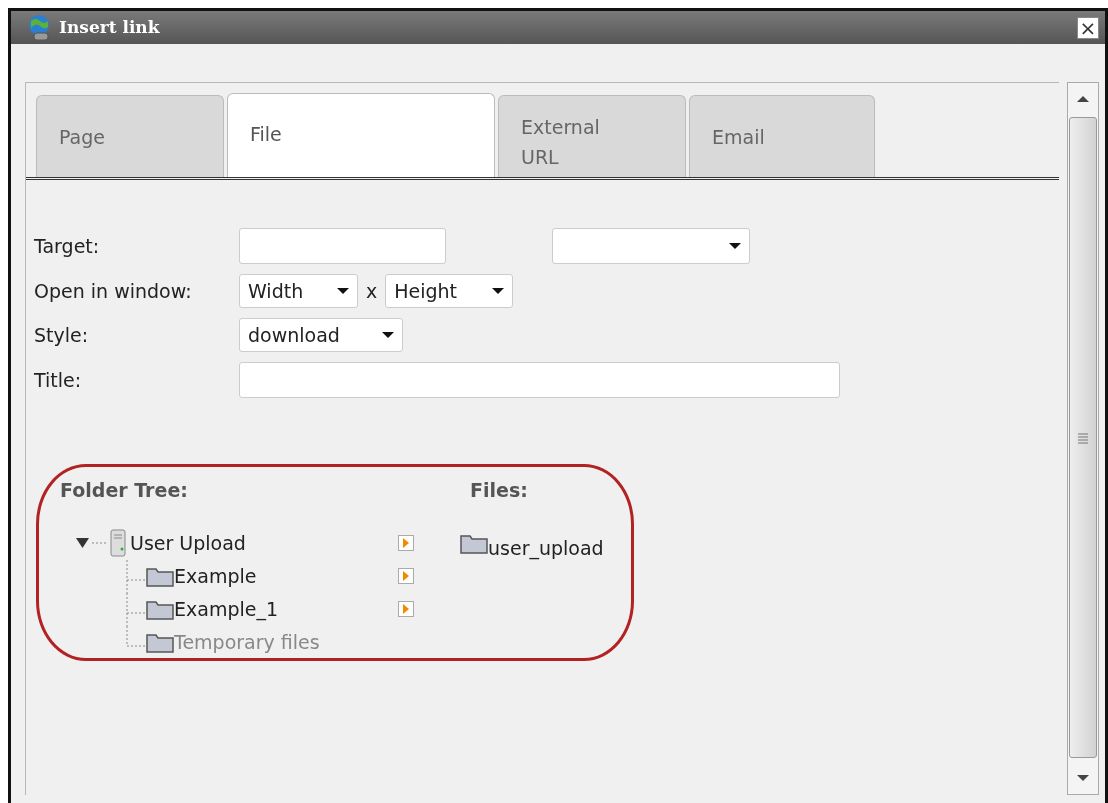 This screenshot has height=803, width=1108. What do you see at coordinates (1083, 778) in the screenshot?
I see `scroll-down-icon` at bounding box center [1083, 778].